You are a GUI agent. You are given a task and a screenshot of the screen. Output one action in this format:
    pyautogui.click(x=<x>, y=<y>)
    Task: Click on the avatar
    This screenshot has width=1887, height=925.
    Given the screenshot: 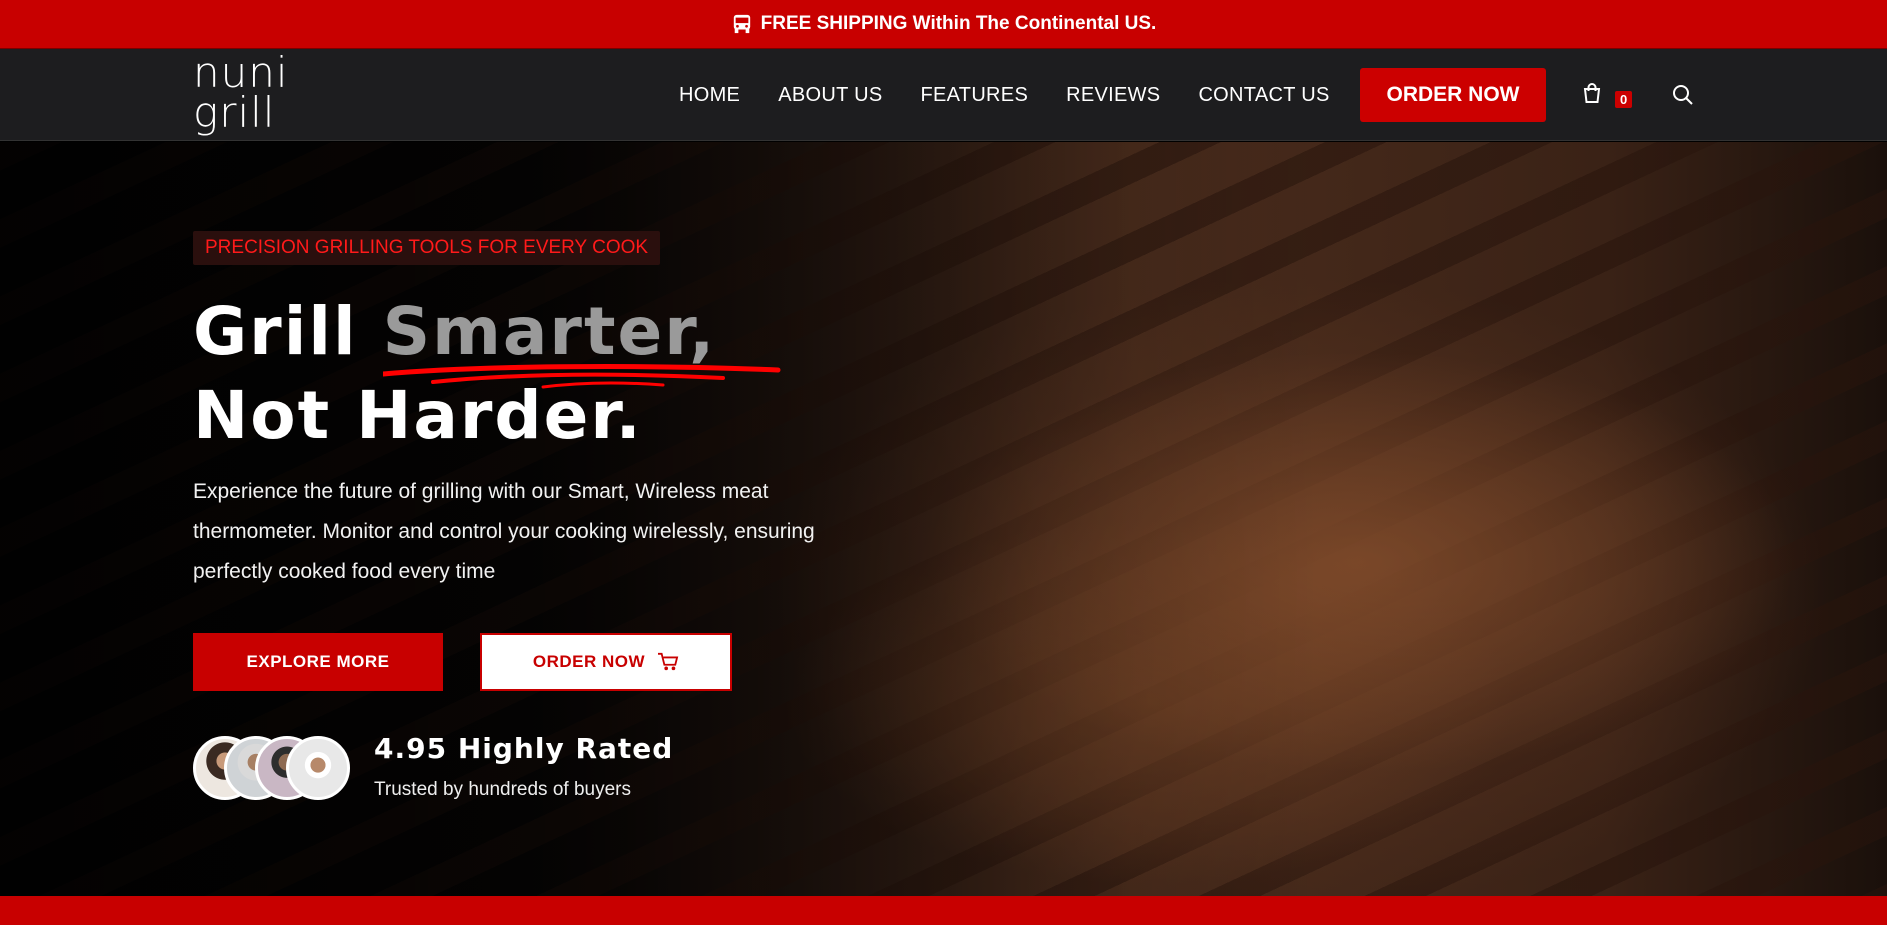 What is the action you would take?
    pyautogui.click(x=318, y=768)
    